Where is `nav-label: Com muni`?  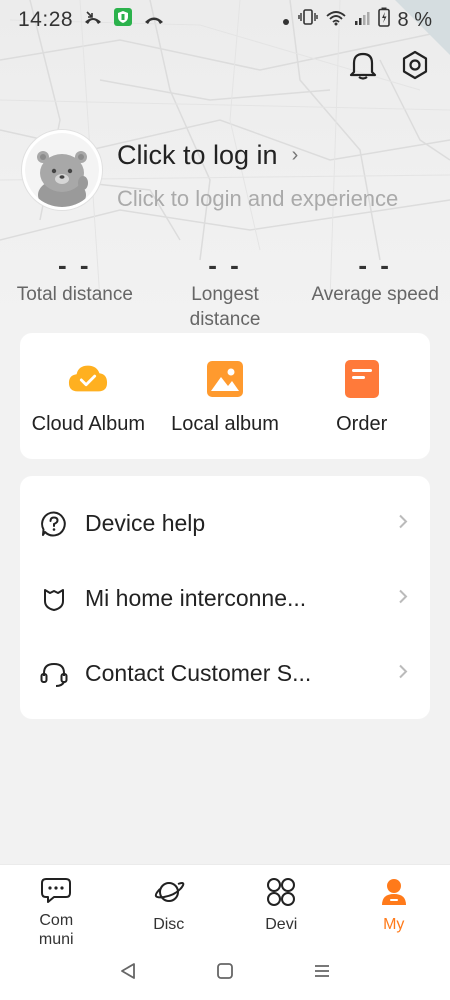 nav-label: Com muni is located at coordinates (56, 930).